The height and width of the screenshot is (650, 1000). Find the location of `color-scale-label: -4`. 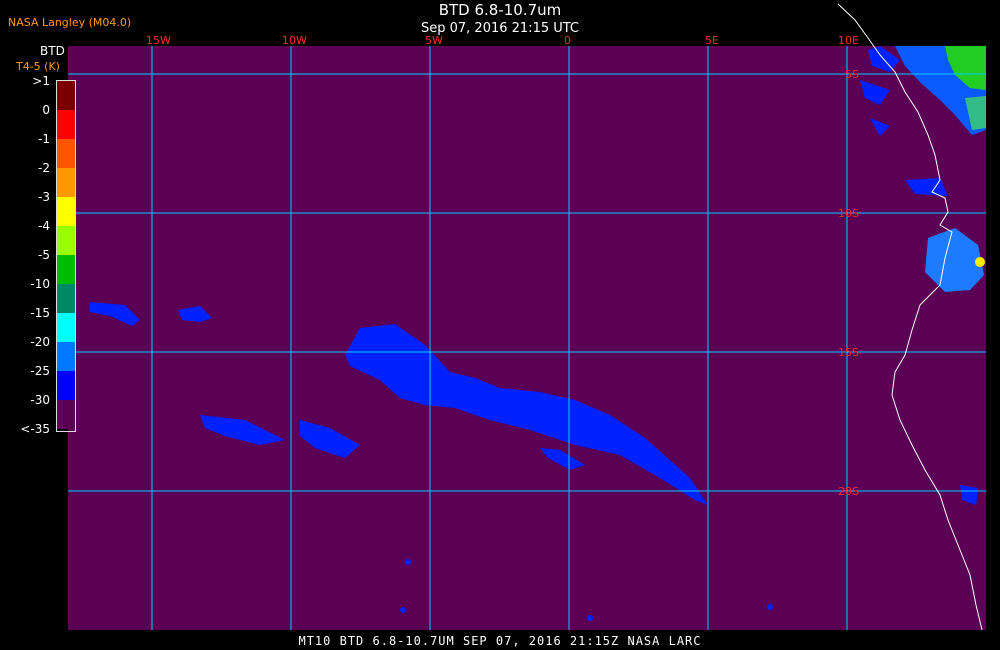

color-scale-label: -4 is located at coordinates (44, 226).